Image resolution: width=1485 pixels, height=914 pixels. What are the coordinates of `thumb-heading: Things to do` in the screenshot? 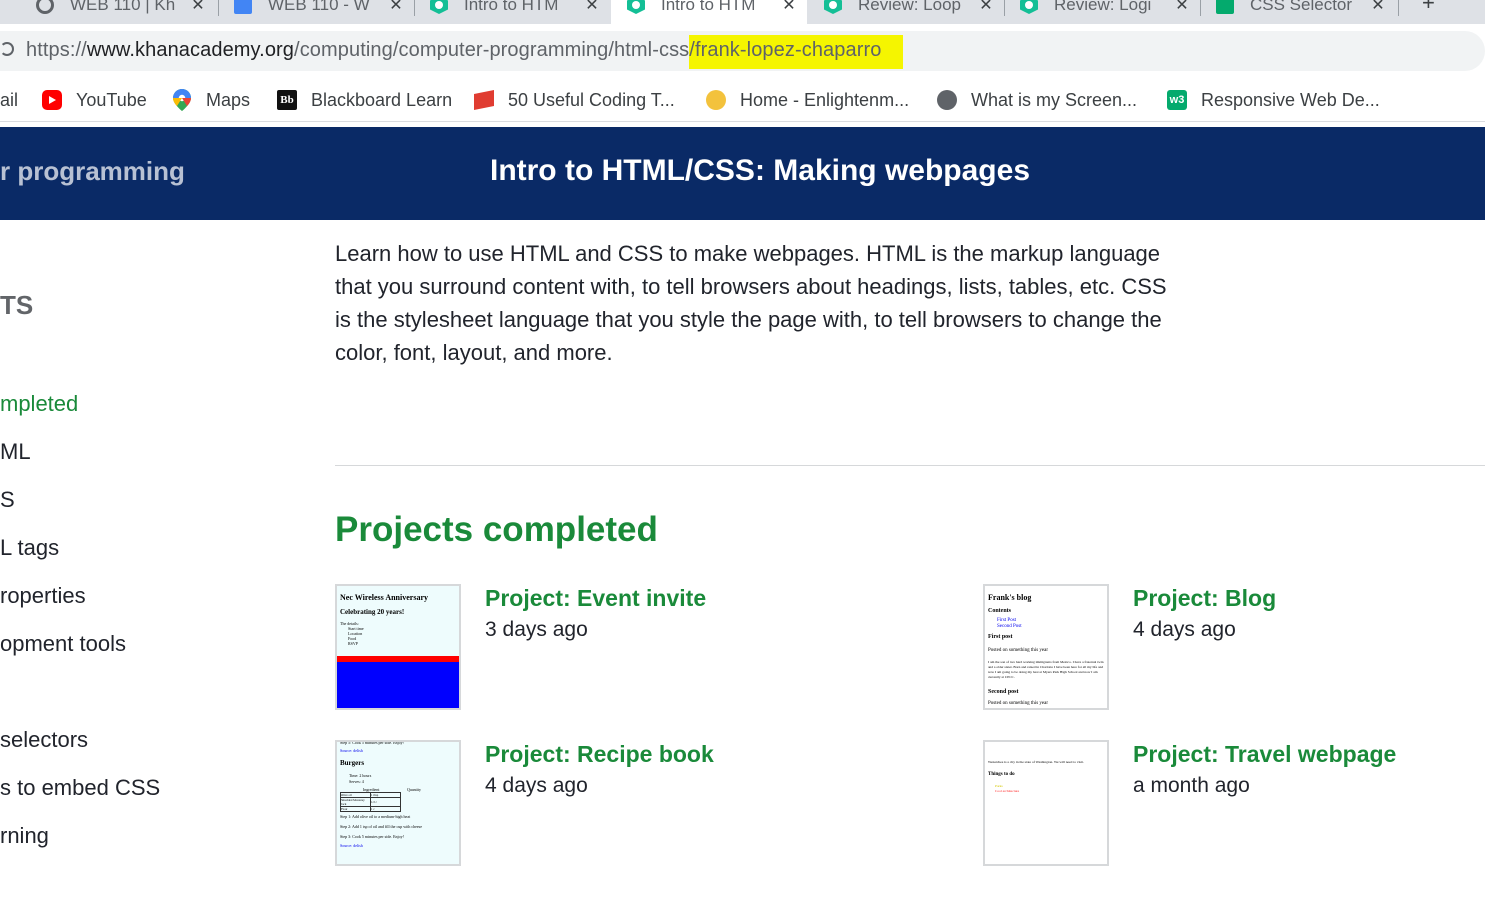 It's located at (1001, 774).